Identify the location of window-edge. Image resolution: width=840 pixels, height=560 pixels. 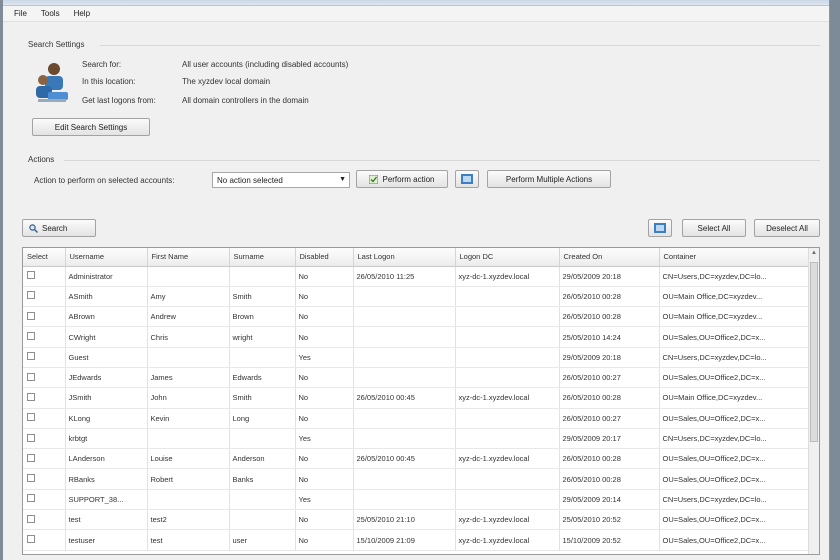
(1, 280).